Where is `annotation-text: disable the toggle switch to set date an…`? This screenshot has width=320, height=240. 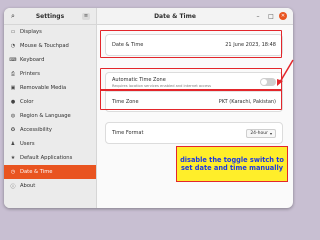
annotation-text: disable the toggle switch to set date an… is located at coordinates (232, 164).